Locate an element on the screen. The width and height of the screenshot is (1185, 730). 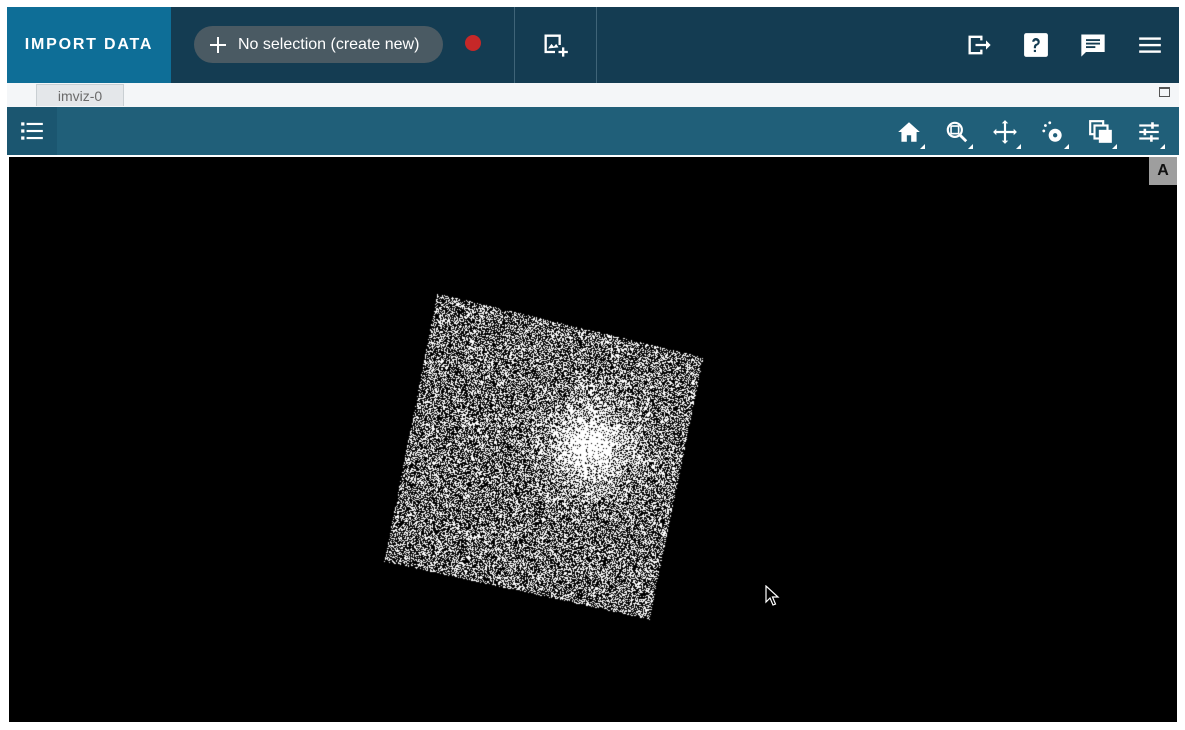
data-menu-button is located at coordinates (32, 131).